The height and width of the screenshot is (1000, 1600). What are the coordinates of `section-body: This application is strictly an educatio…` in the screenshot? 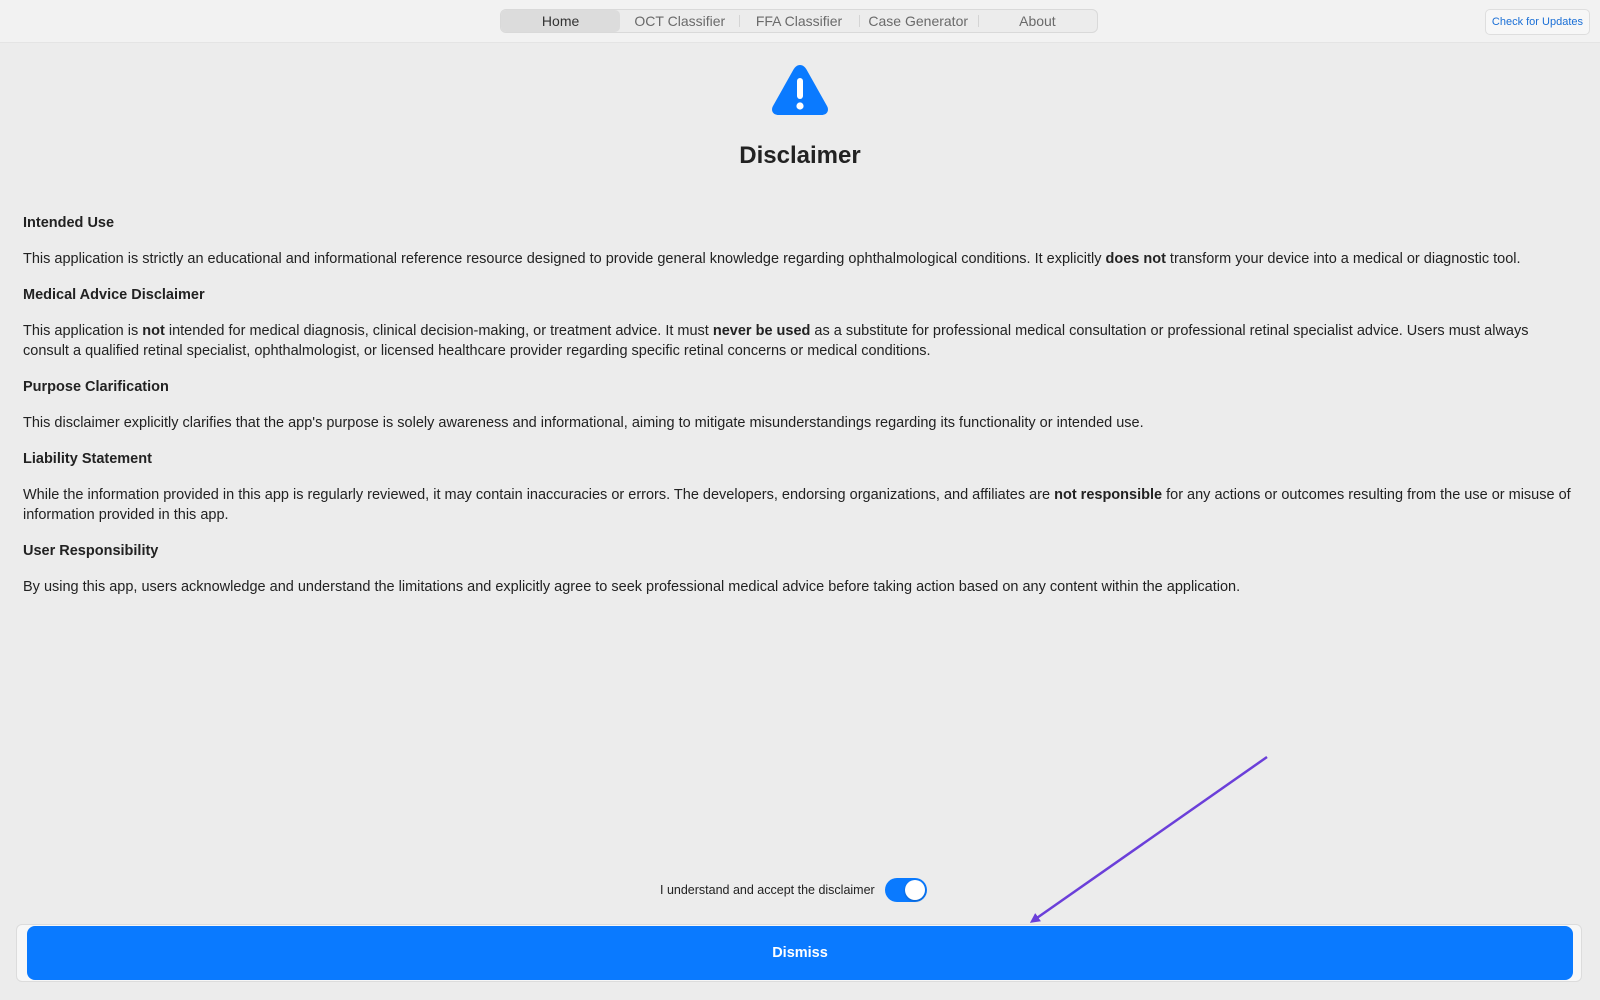 It's located at (800, 259).